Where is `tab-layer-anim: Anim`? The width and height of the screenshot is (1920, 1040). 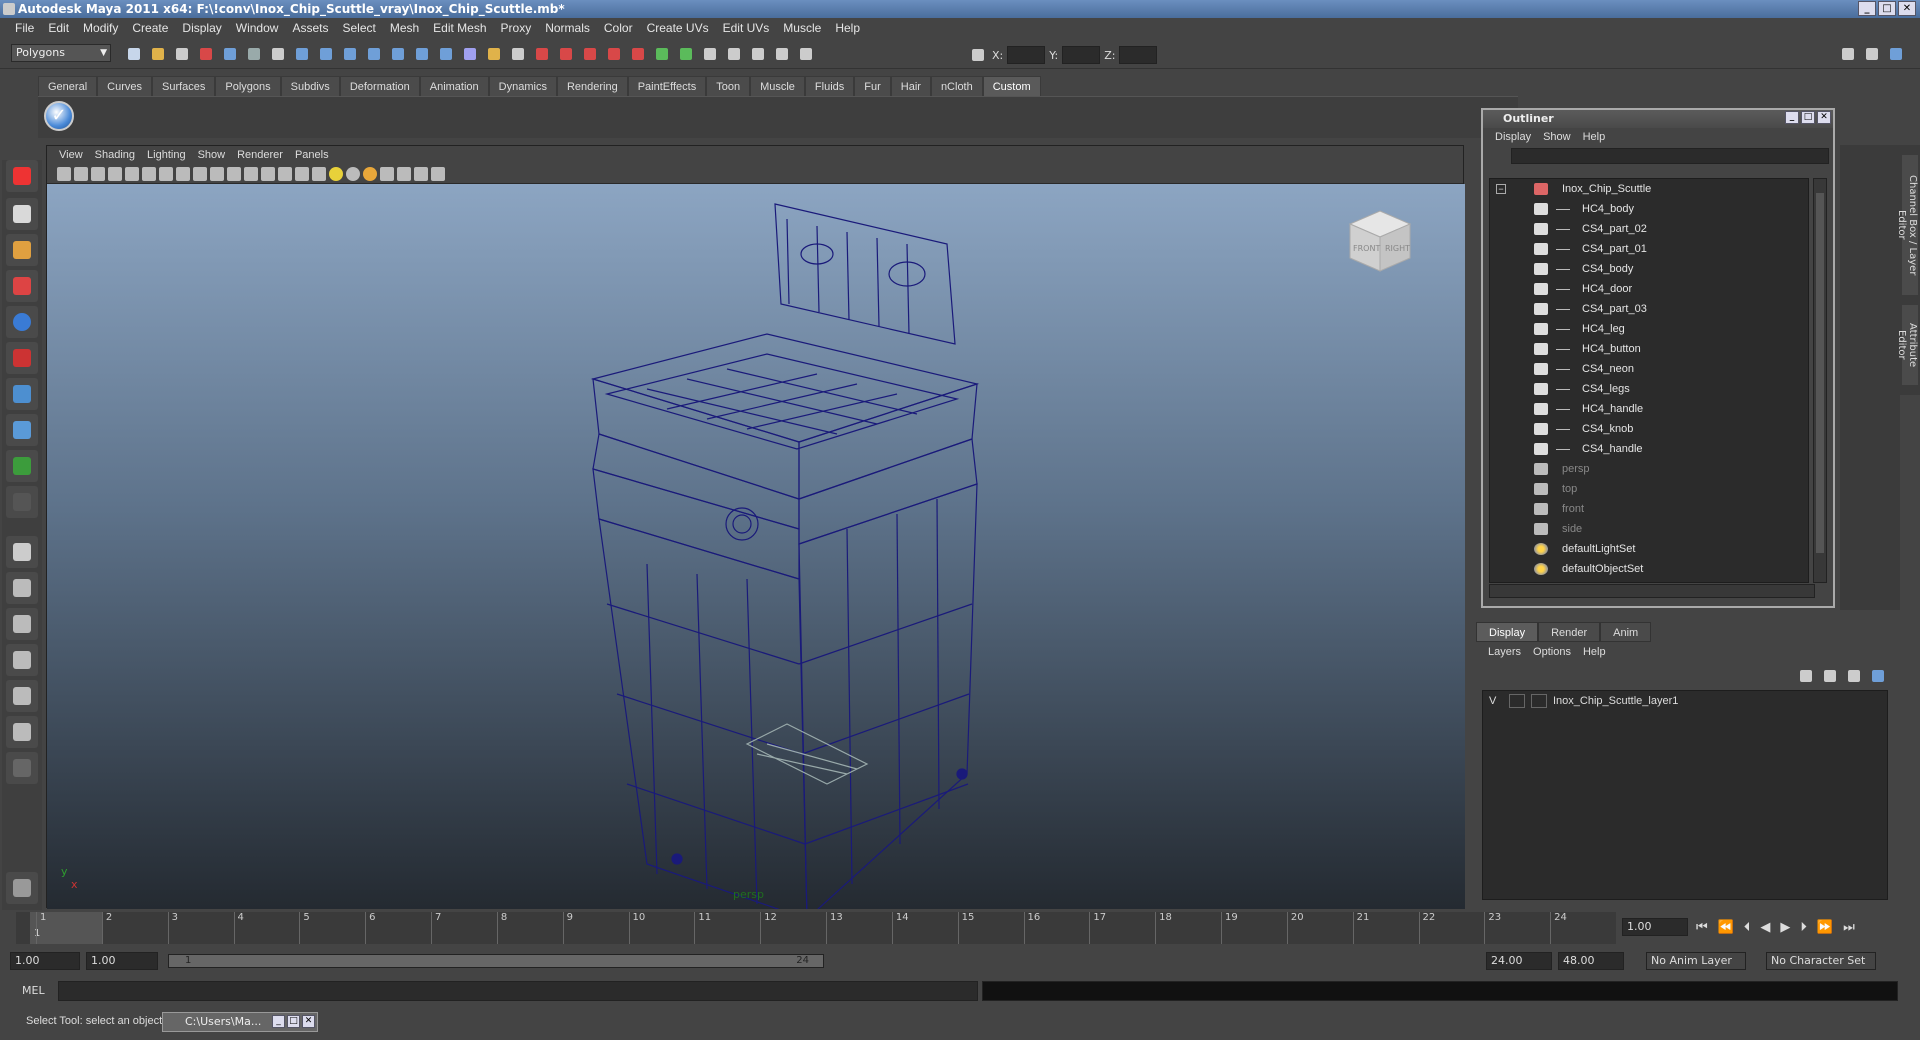
tab-layer-anim: Anim is located at coordinates (1626, 632).